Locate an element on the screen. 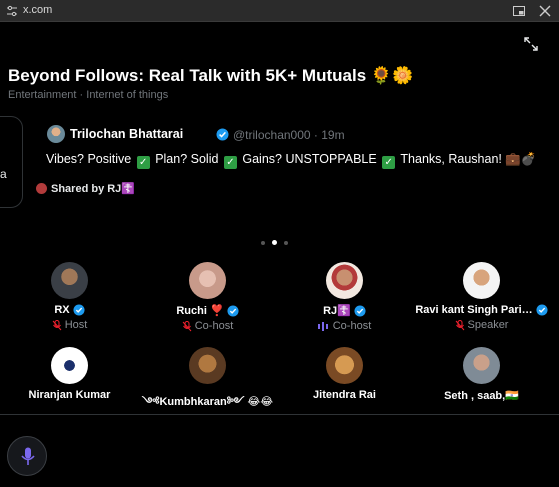 The height and width of the screenshot is (487, 559). microphone-icon is located at coordinates (28, 456).